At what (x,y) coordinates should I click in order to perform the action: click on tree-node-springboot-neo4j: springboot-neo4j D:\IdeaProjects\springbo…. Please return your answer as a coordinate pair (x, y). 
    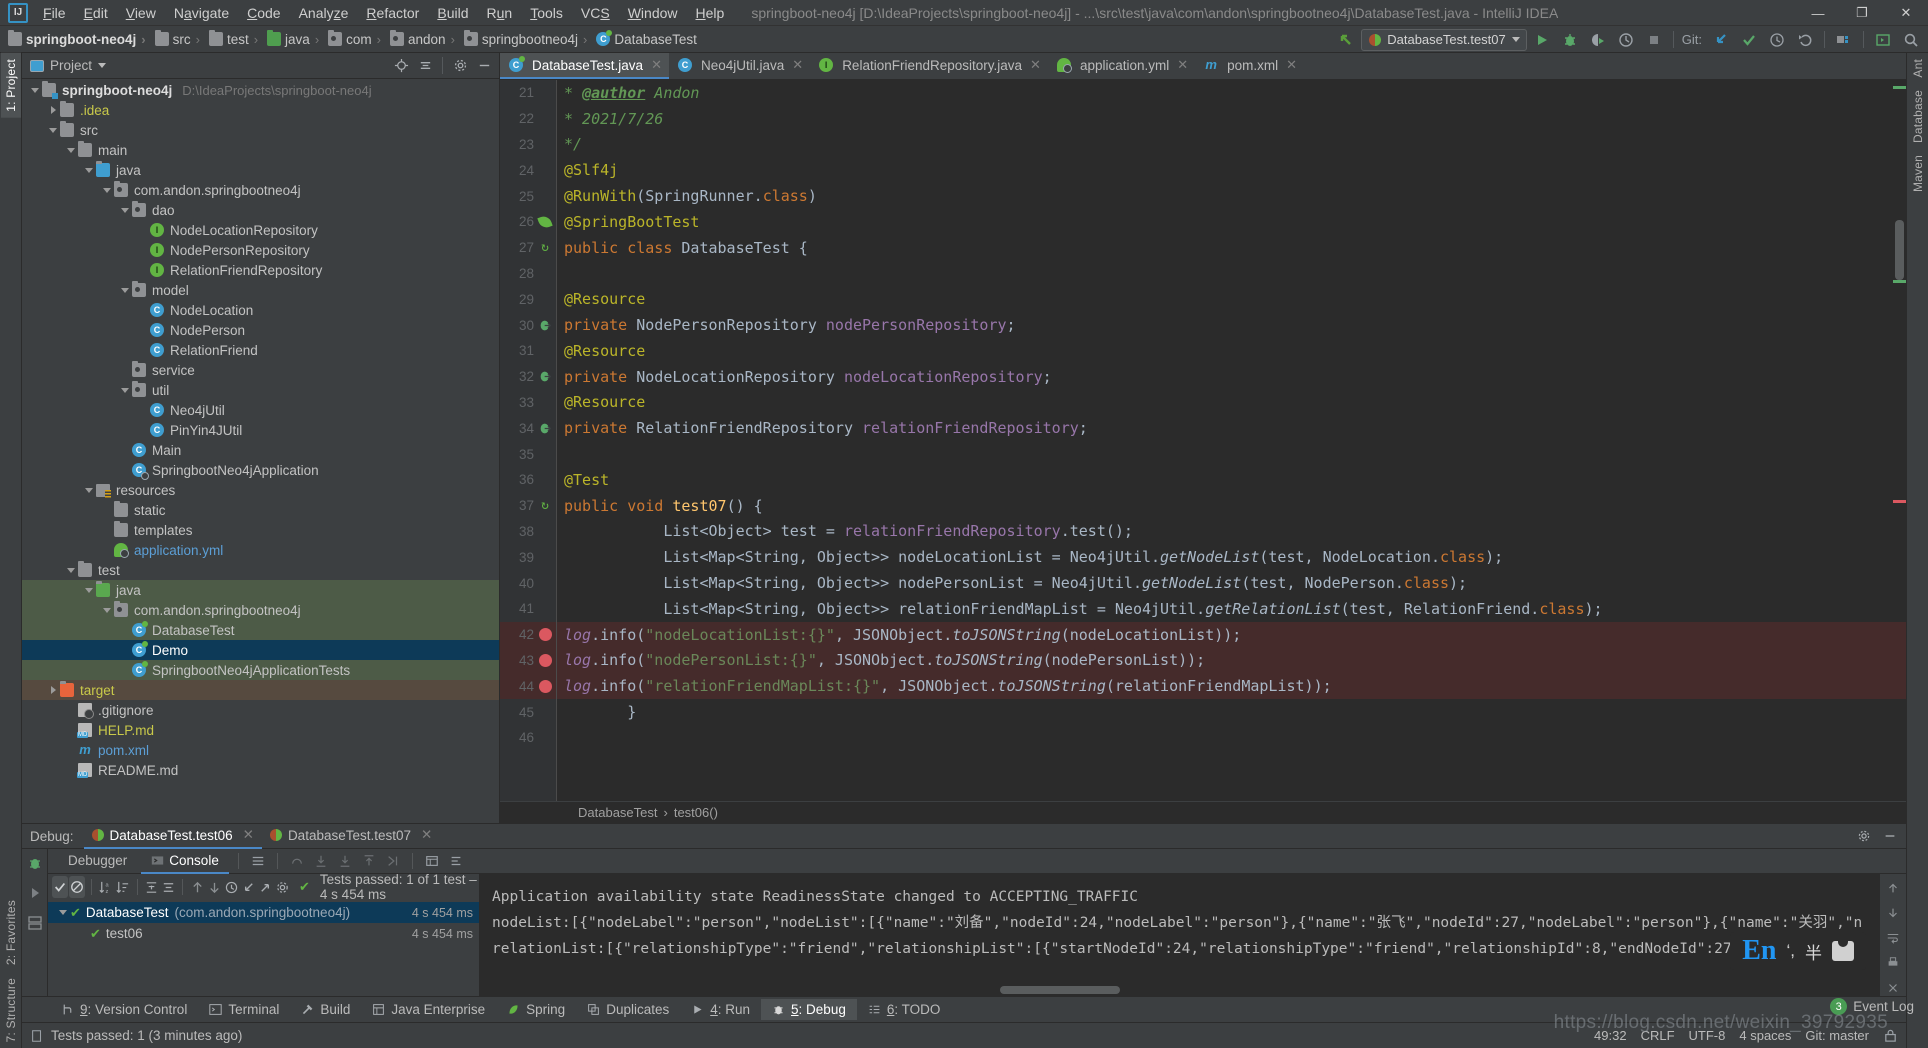
    Looking at the image, I should click on (260, 90).